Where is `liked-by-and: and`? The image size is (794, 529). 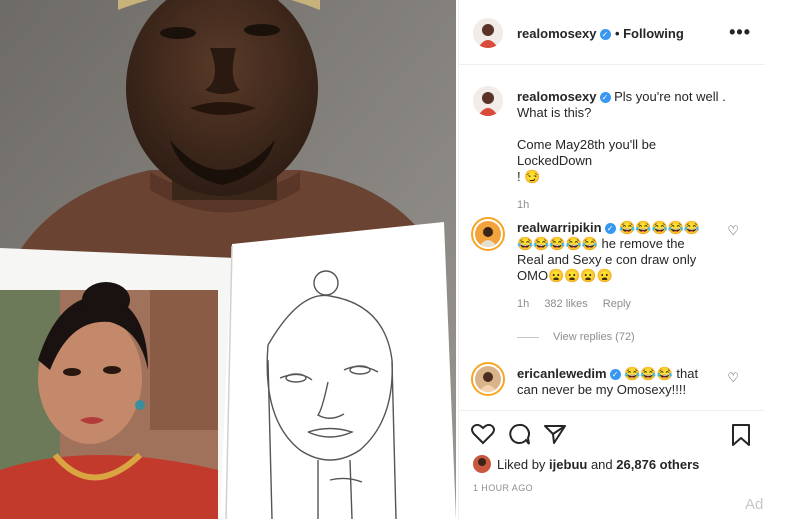 liked-by-and: and is located at coordinates (601, 464).